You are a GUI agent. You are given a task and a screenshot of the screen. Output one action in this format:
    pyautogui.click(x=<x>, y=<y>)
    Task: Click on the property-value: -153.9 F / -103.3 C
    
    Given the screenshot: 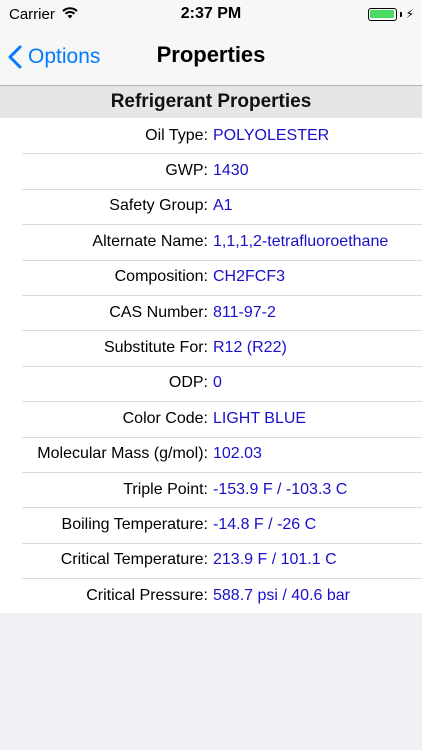 What is the action you would take?
    pyautogui.click(x=280, y=489)
    